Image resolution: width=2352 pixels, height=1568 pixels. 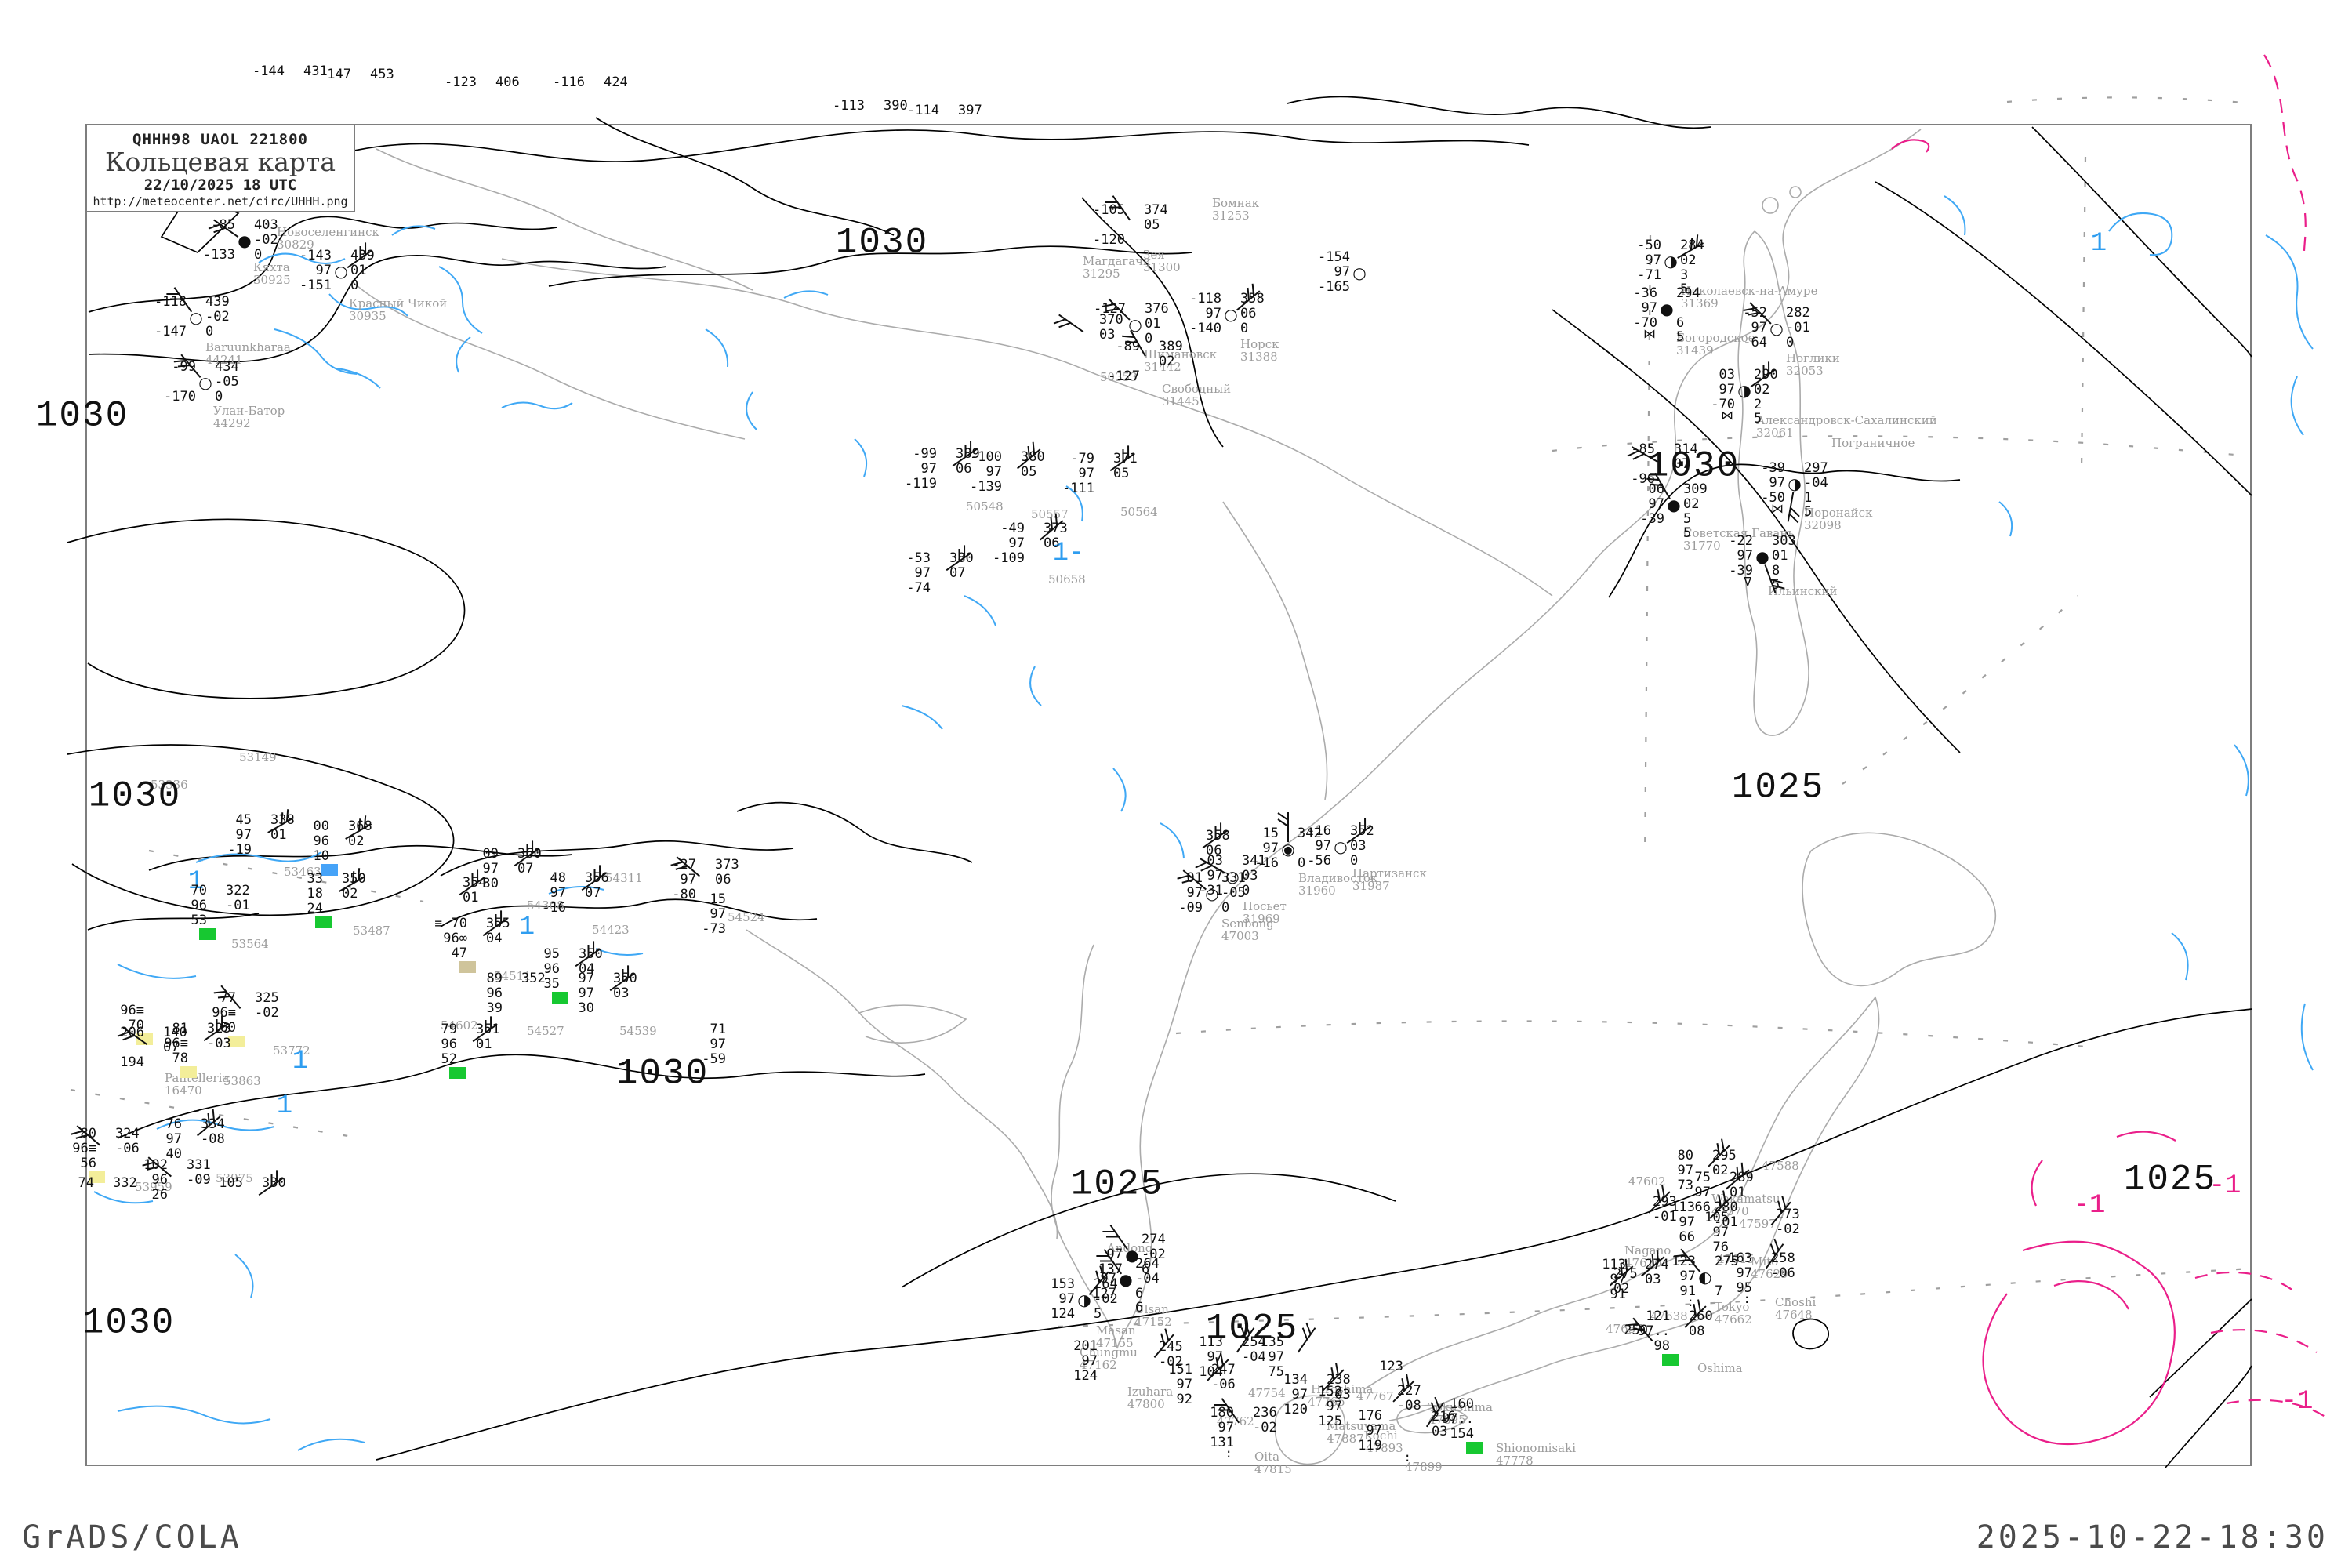 What do you see at coordinates (335, 74) in the screenshot?
I see `station-temperature: -147` at bounding box center [335, 74].